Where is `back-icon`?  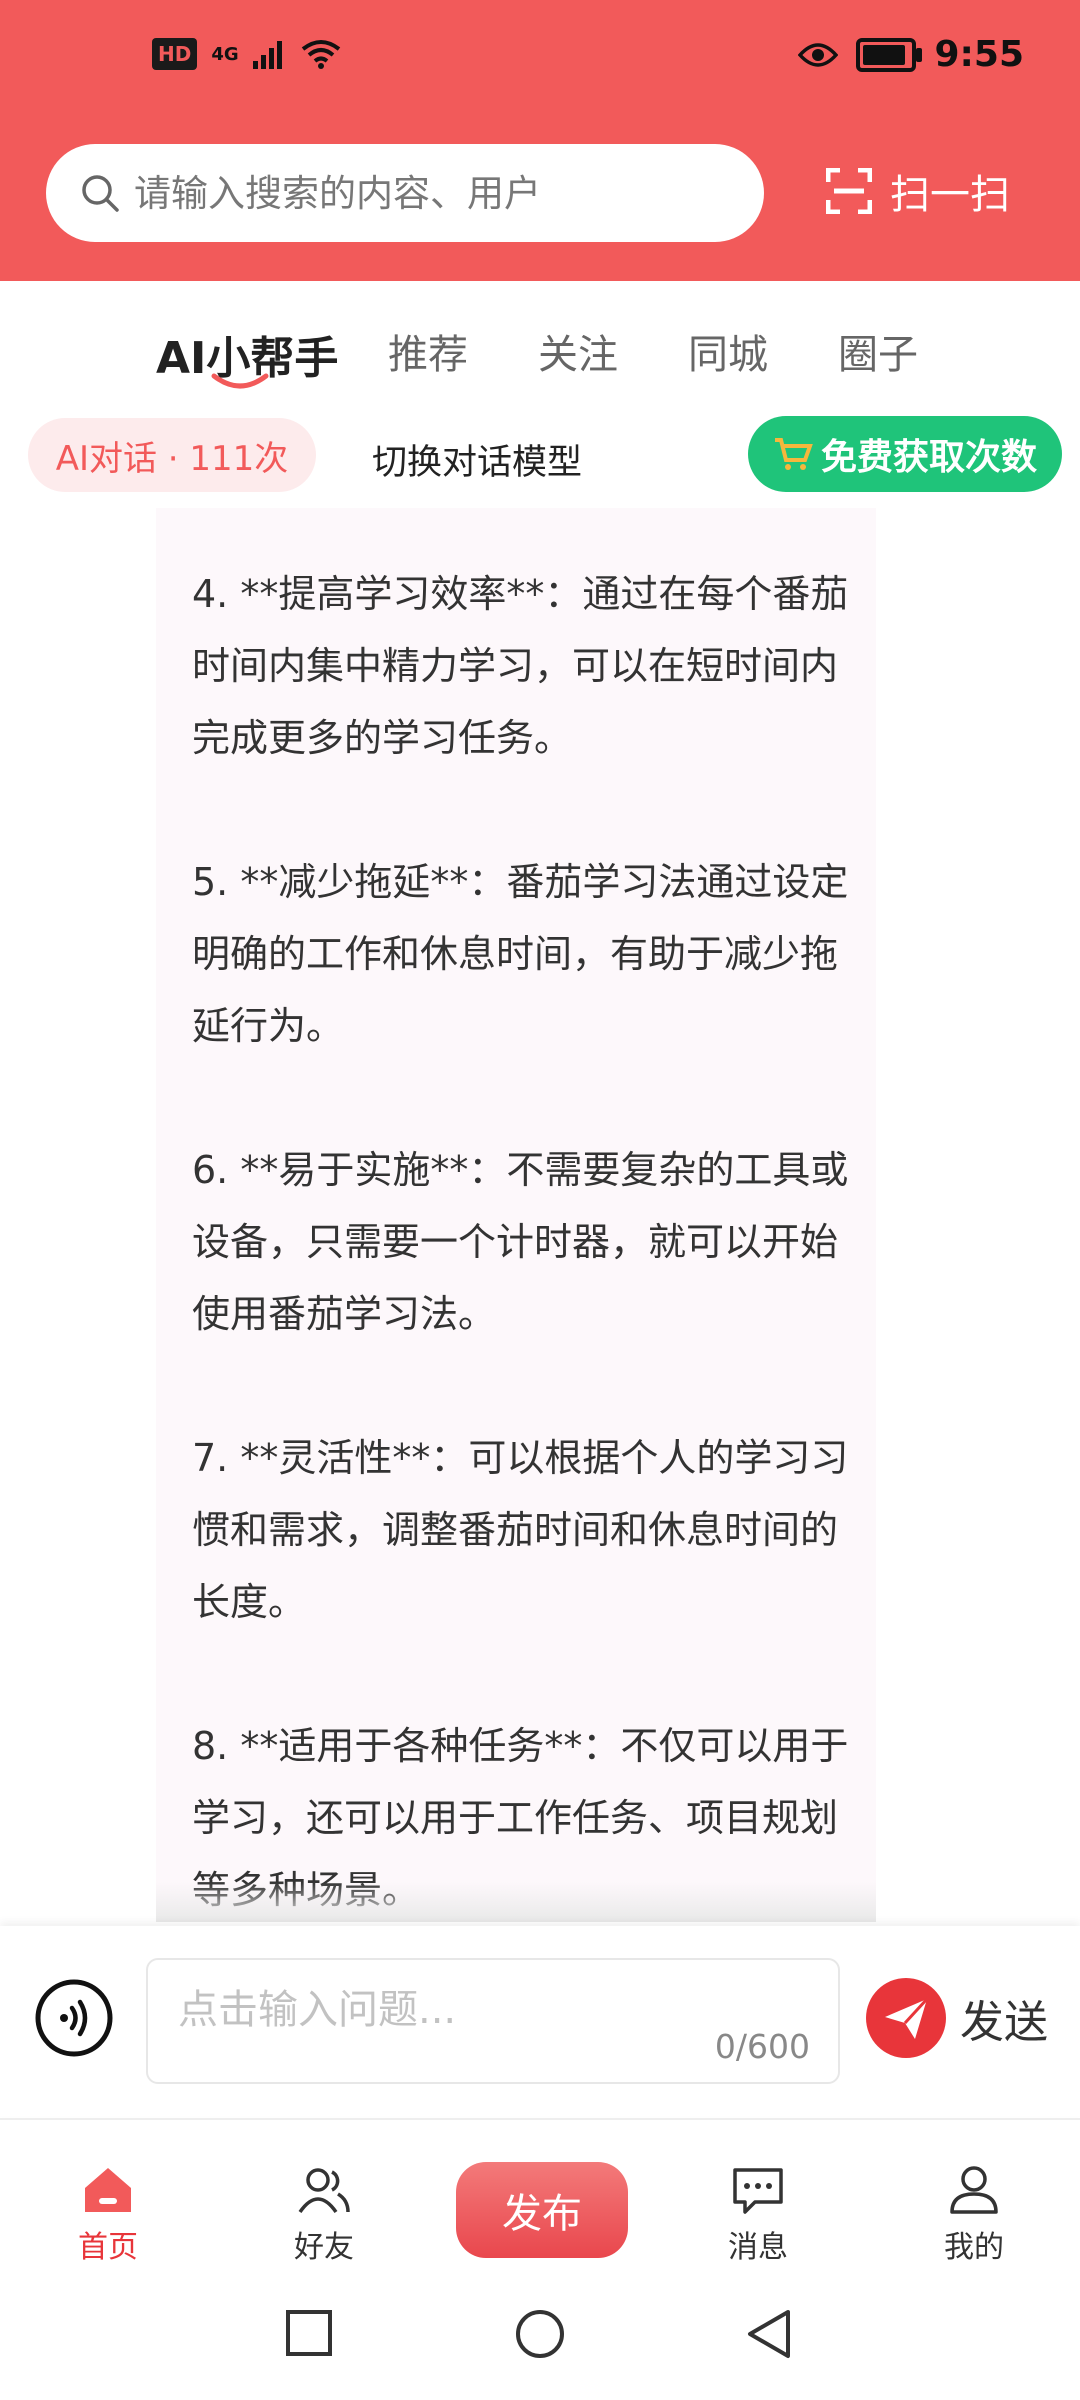 back-icon is located at coordinates (769, 2334).